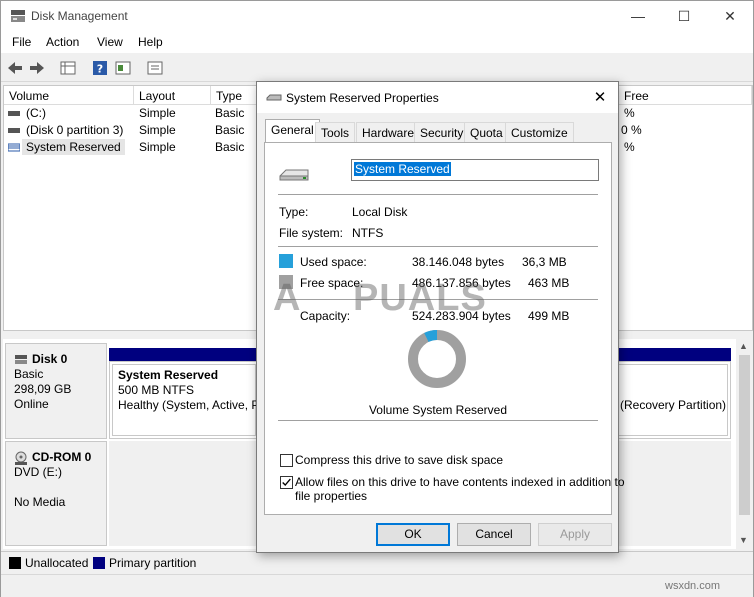  I want to click on maximize-button: ☐, so click(684, 16).